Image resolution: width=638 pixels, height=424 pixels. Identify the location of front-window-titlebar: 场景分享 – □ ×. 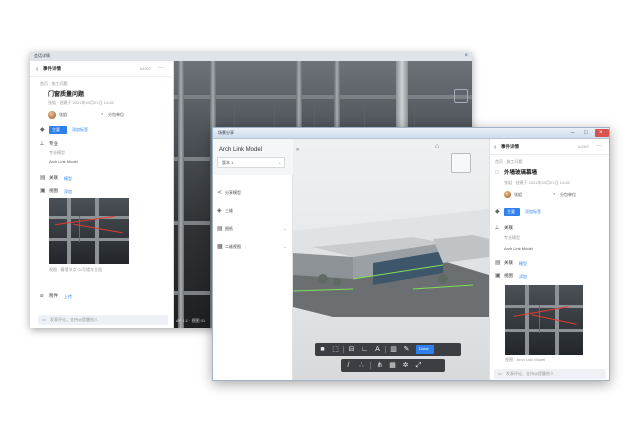
(411, 133).